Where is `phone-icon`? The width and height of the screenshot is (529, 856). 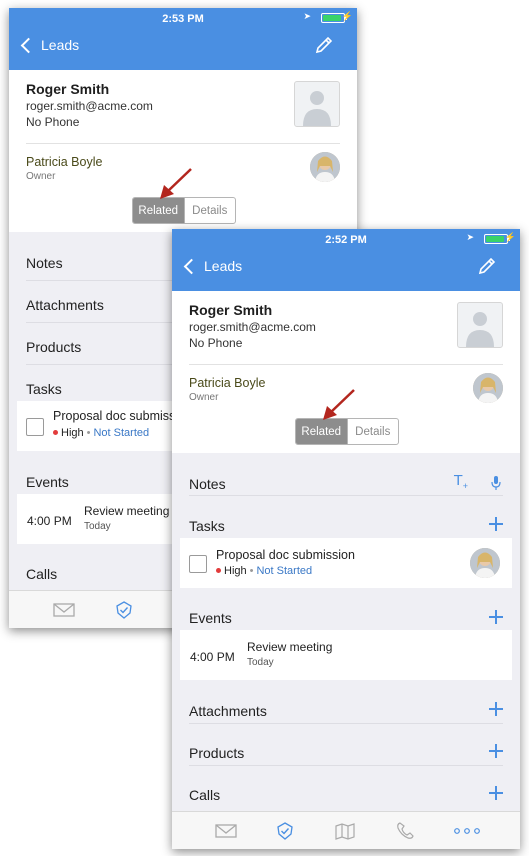
phone-icon is located at coordinates (405, 831).